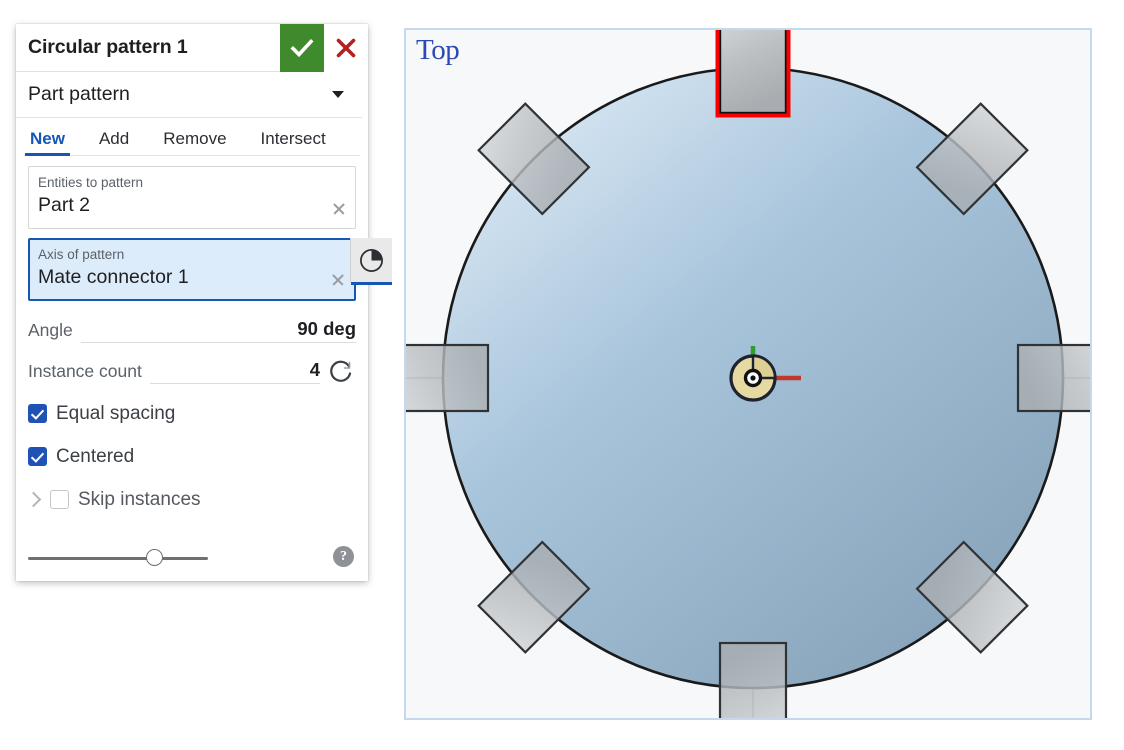  I want to click on tab-remove: Remove, so click(194, 142).